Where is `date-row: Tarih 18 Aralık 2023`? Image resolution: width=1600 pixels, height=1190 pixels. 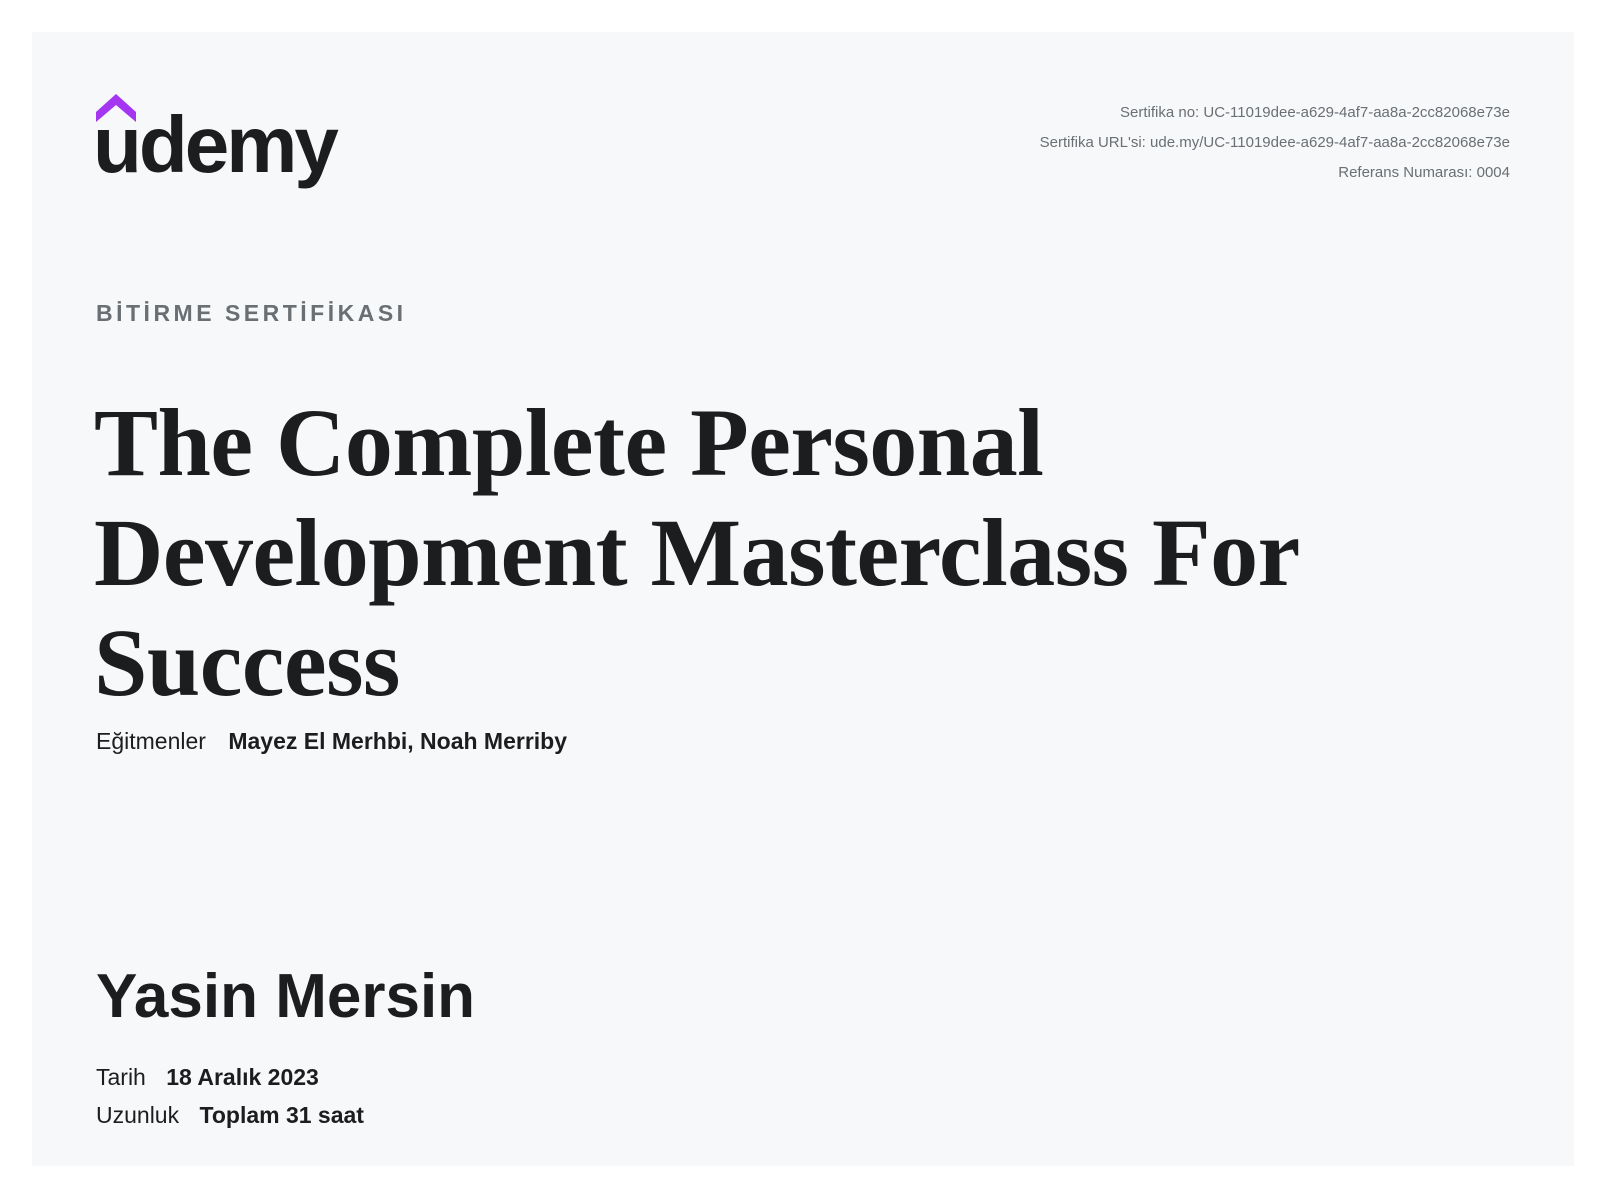 date-row: Tarih 18 Aralık 2023 is located at coordinates (230, 1077).